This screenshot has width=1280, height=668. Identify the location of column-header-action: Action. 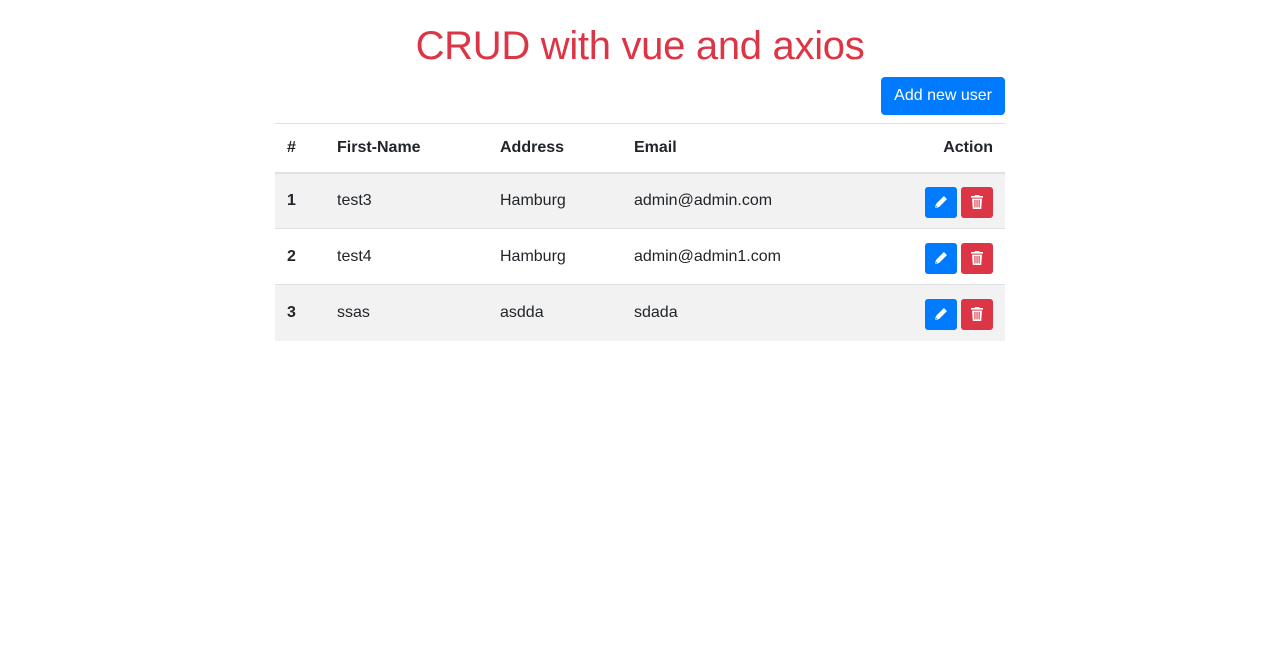
(968, 147).